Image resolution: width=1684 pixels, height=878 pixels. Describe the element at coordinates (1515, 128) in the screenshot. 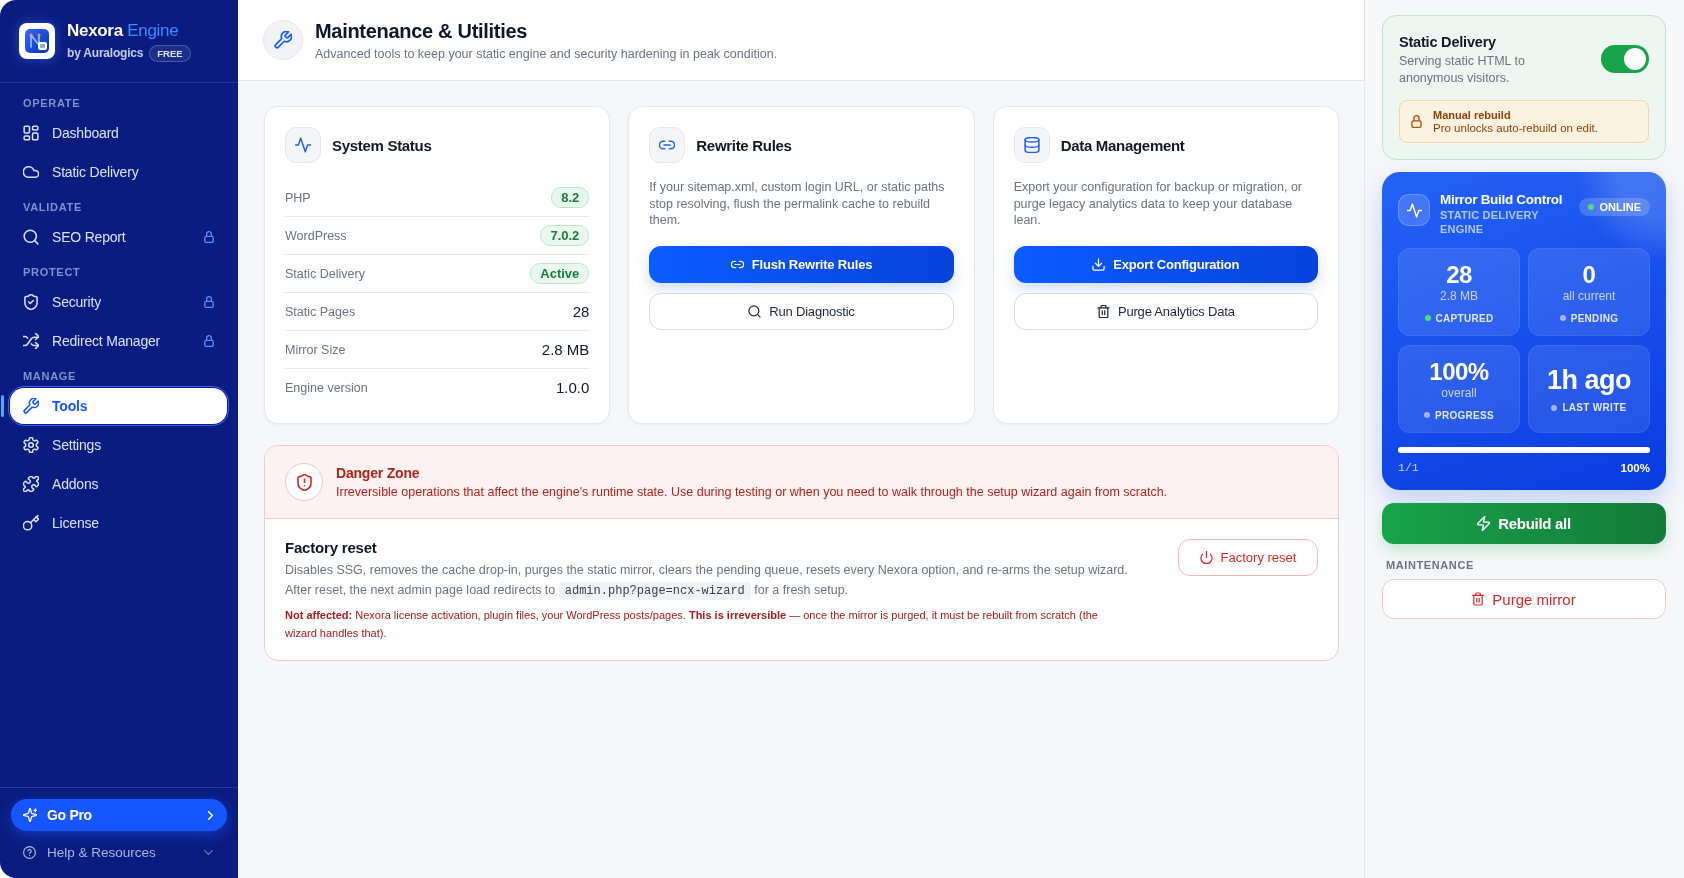

I see `notice-text: Pro unlocks auto-rebuild on edit.` at that location.